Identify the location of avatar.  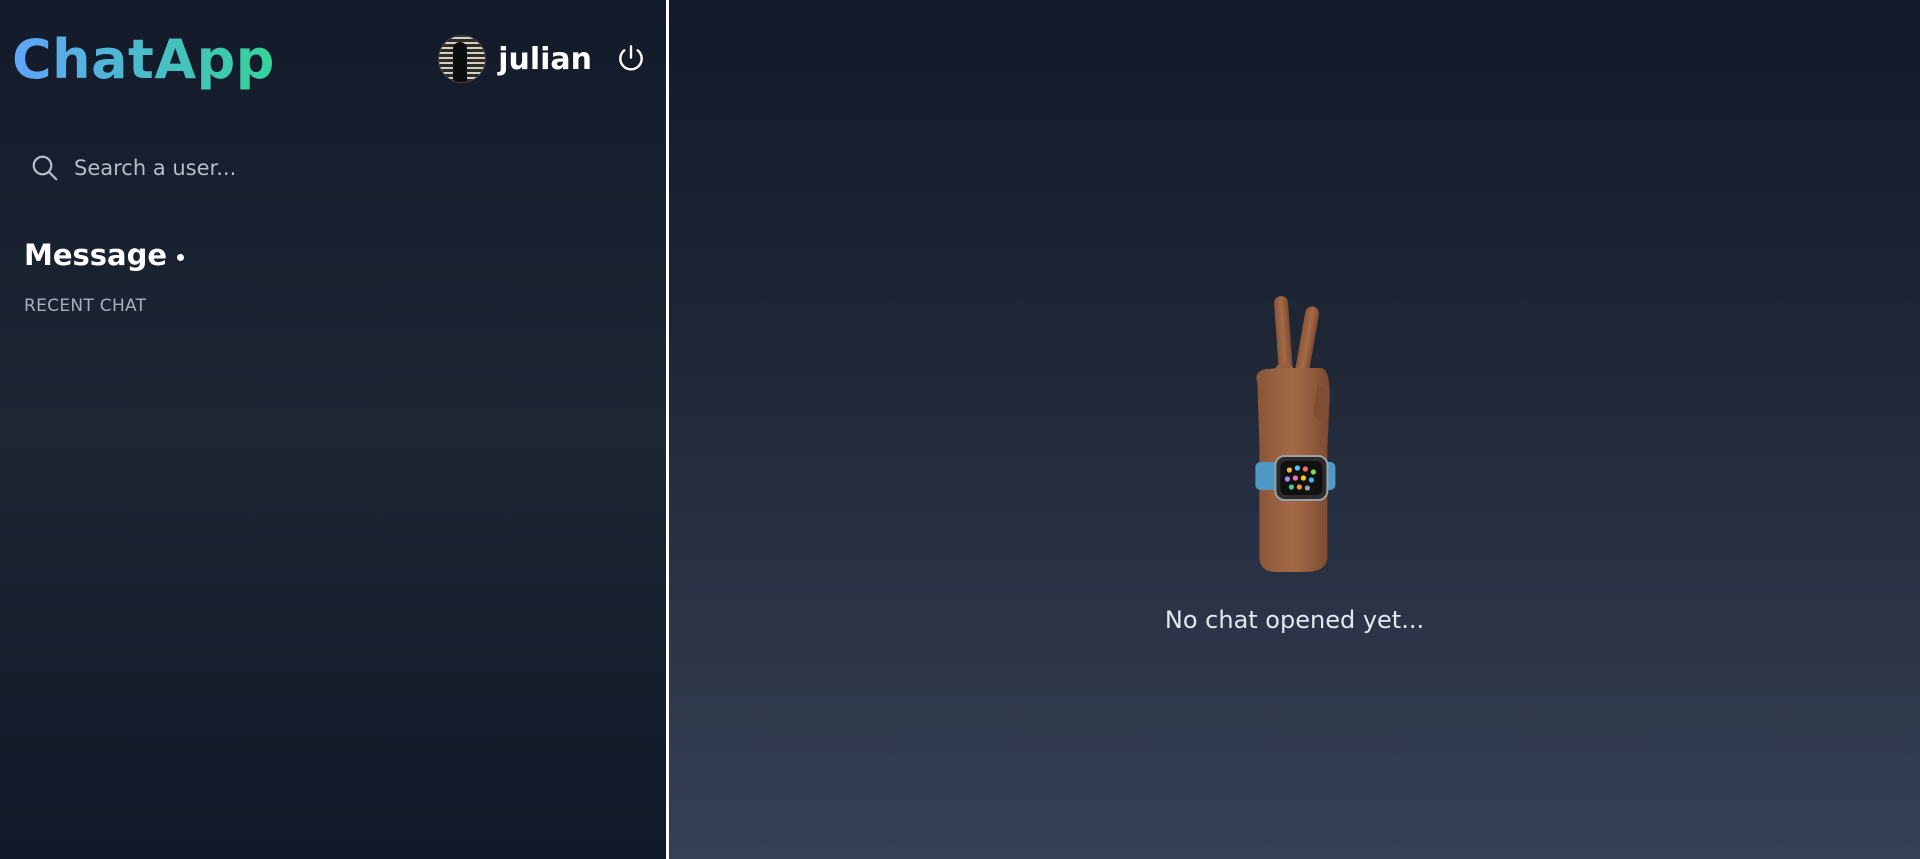
(462, 59).